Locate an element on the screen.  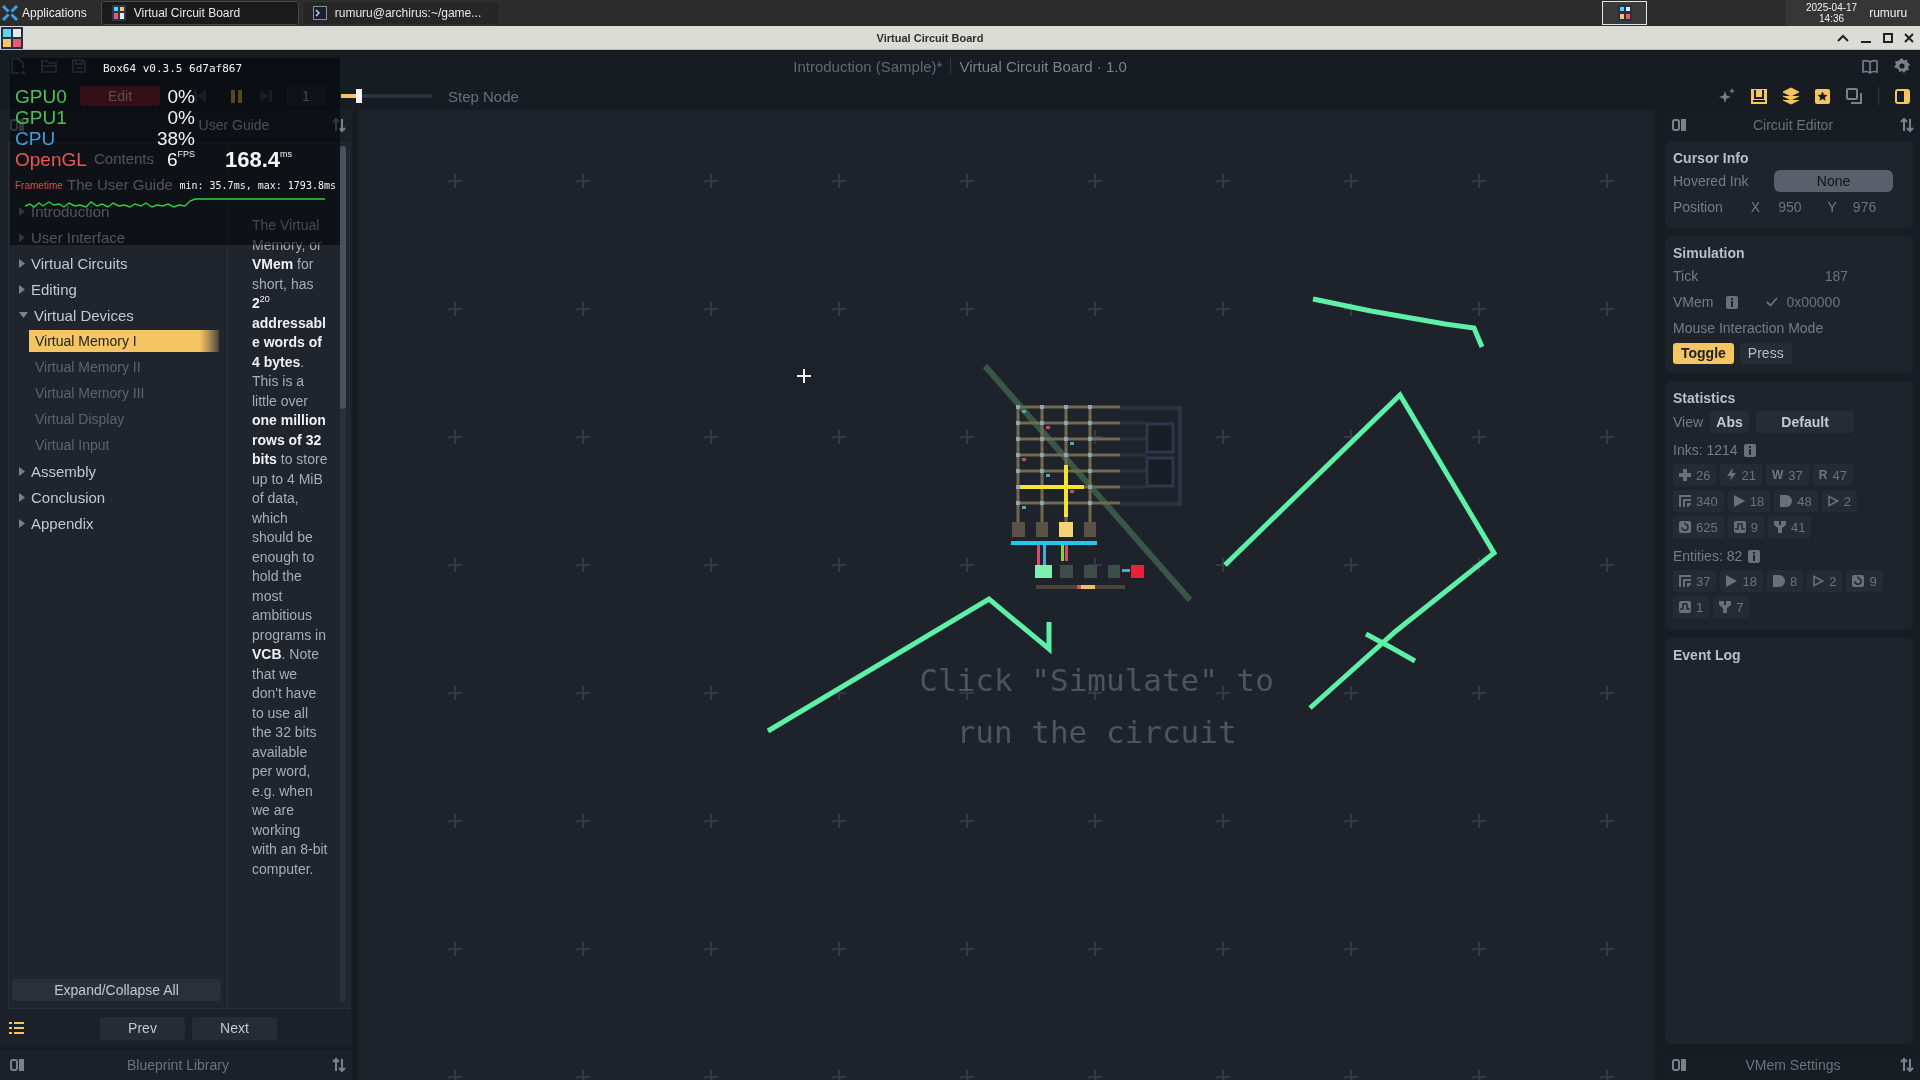
mode-button: Press is located at coordinates (1765, 353).